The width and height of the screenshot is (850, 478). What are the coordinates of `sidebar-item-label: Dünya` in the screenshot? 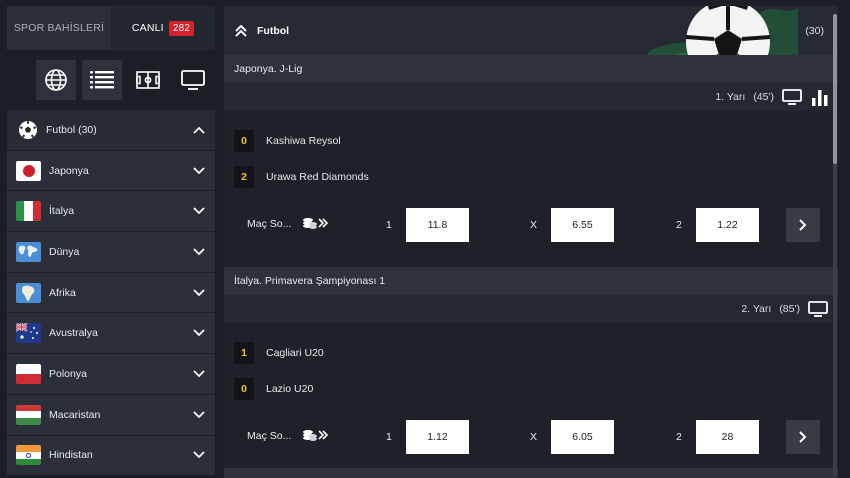 It's located at (64, 251).